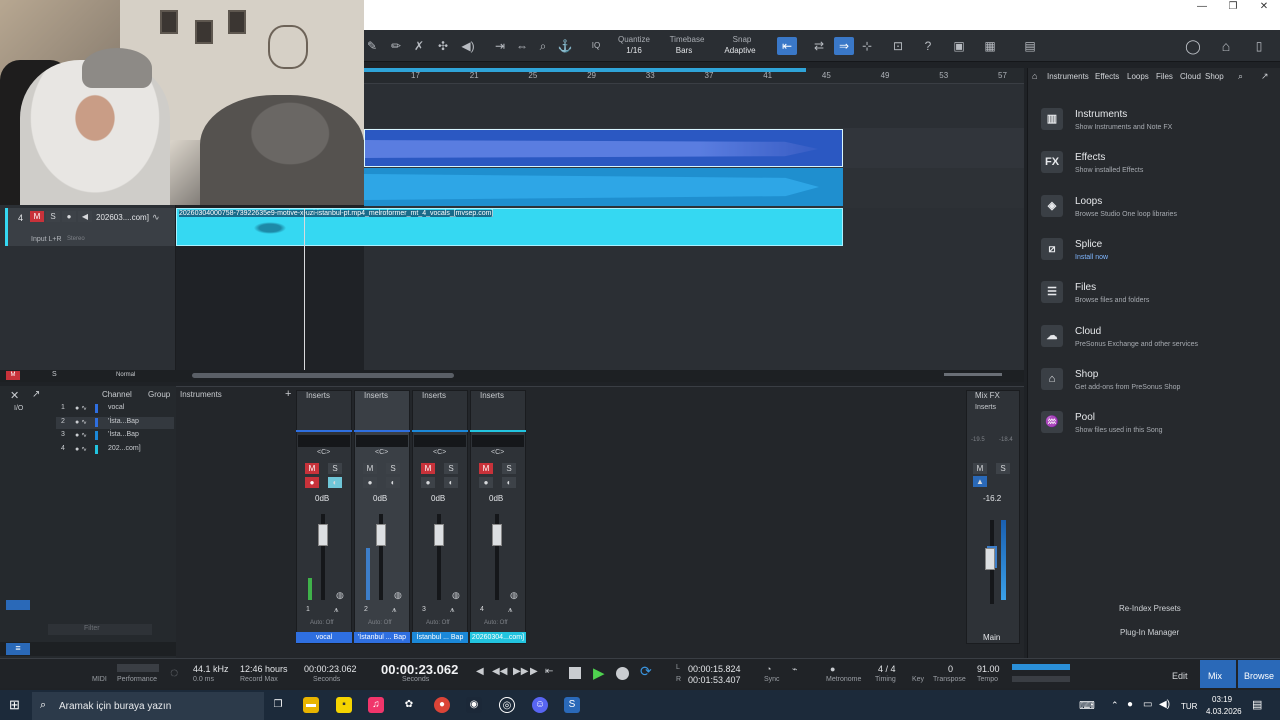 The image size is (1280, 720). I want to click on expand-icon: ↗, so click(36, 394).